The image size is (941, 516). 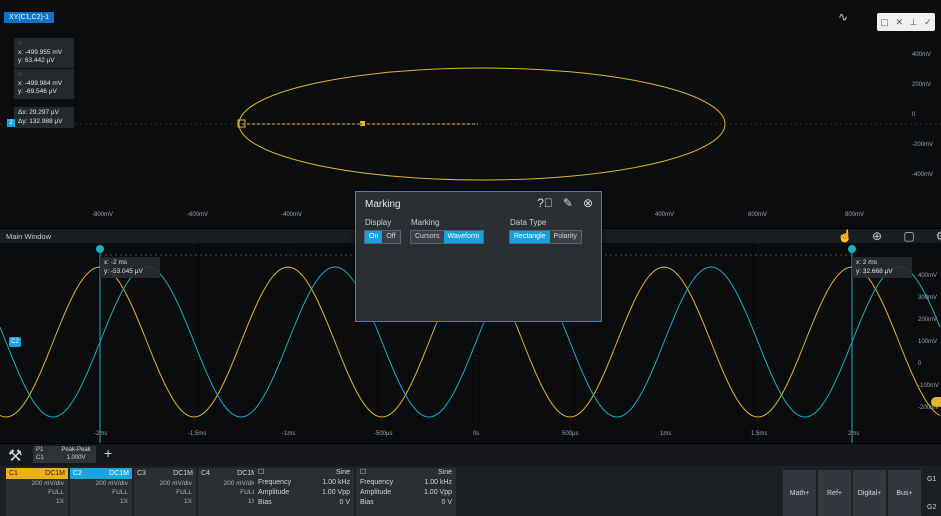 What do you see at coordinates (928, 22) in the screenshot?
I see `window-check-icon: ✓` at bounding box center [928, 22].